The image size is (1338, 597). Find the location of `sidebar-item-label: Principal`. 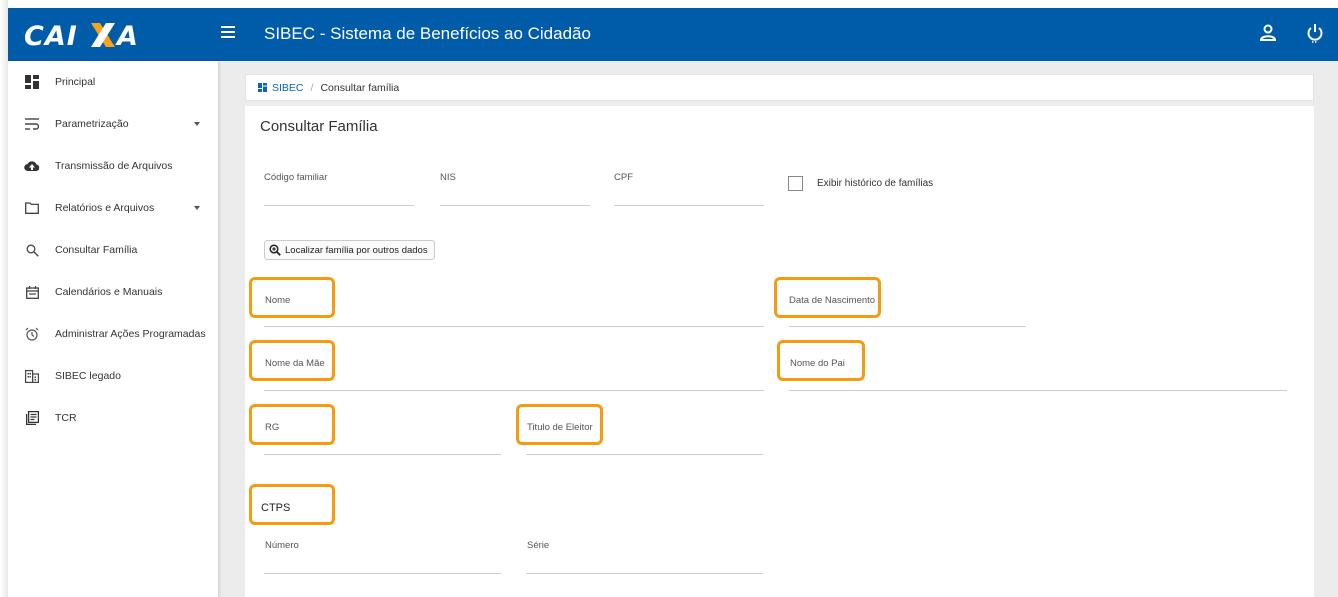

sidebar-item-label: Principal is located at coordinates (75, 82).